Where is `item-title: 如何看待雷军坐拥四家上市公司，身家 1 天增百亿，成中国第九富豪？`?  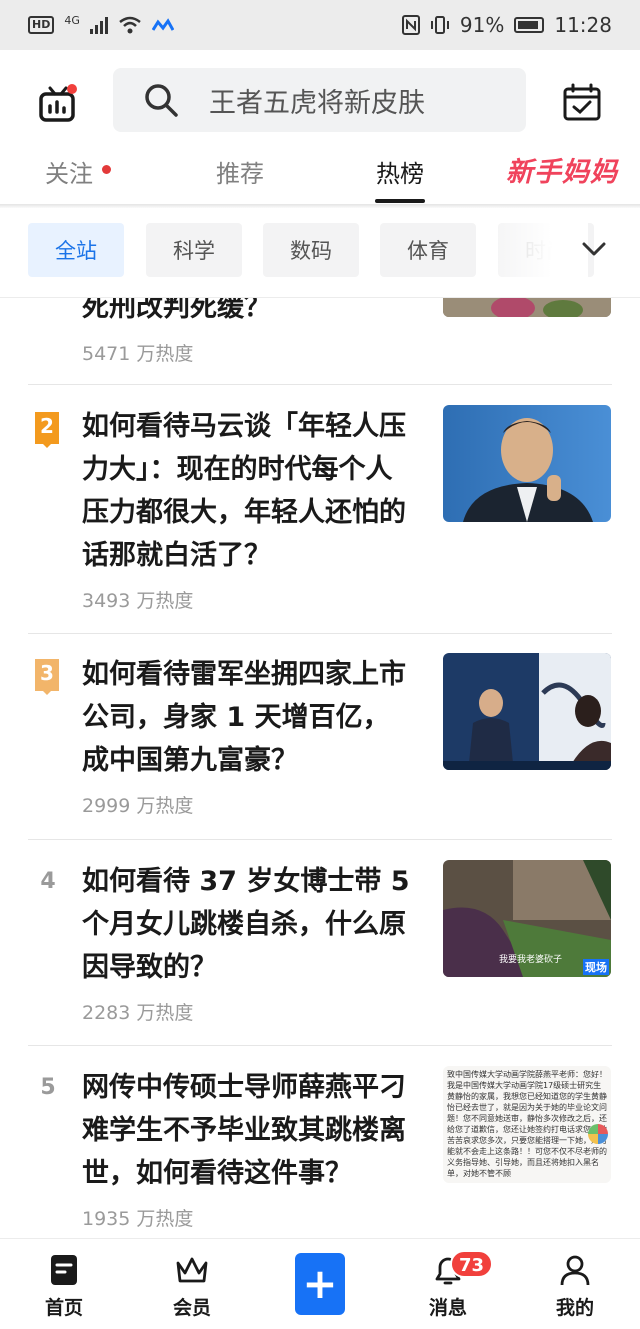 item-title: 如何看待雷军坐拥四家上市公司，身家 1 天增百亿，成中国第九富豪？ is located at coordinates (244, 717).